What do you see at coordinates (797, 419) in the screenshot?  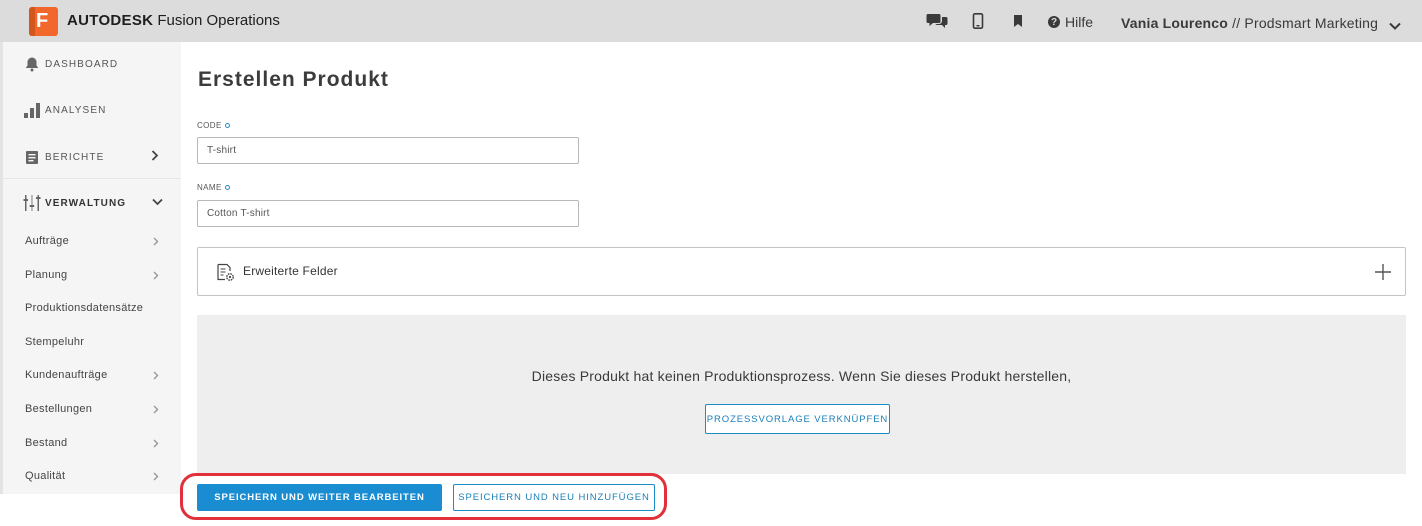 I see `link-process-template-button: PROZESSVORLAGE VERKNÜPFEN` at bounding box center [797, 419].